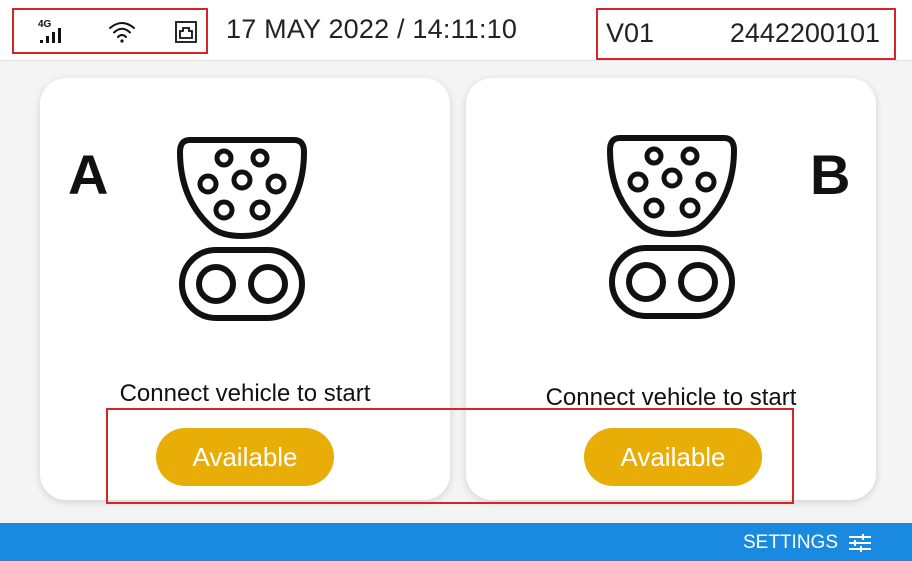 The image size is (912, 561). What do you see at coordinates (186, 34) in the screenshot?
I see `ethernet-icon` at bounding box center [186, 34].